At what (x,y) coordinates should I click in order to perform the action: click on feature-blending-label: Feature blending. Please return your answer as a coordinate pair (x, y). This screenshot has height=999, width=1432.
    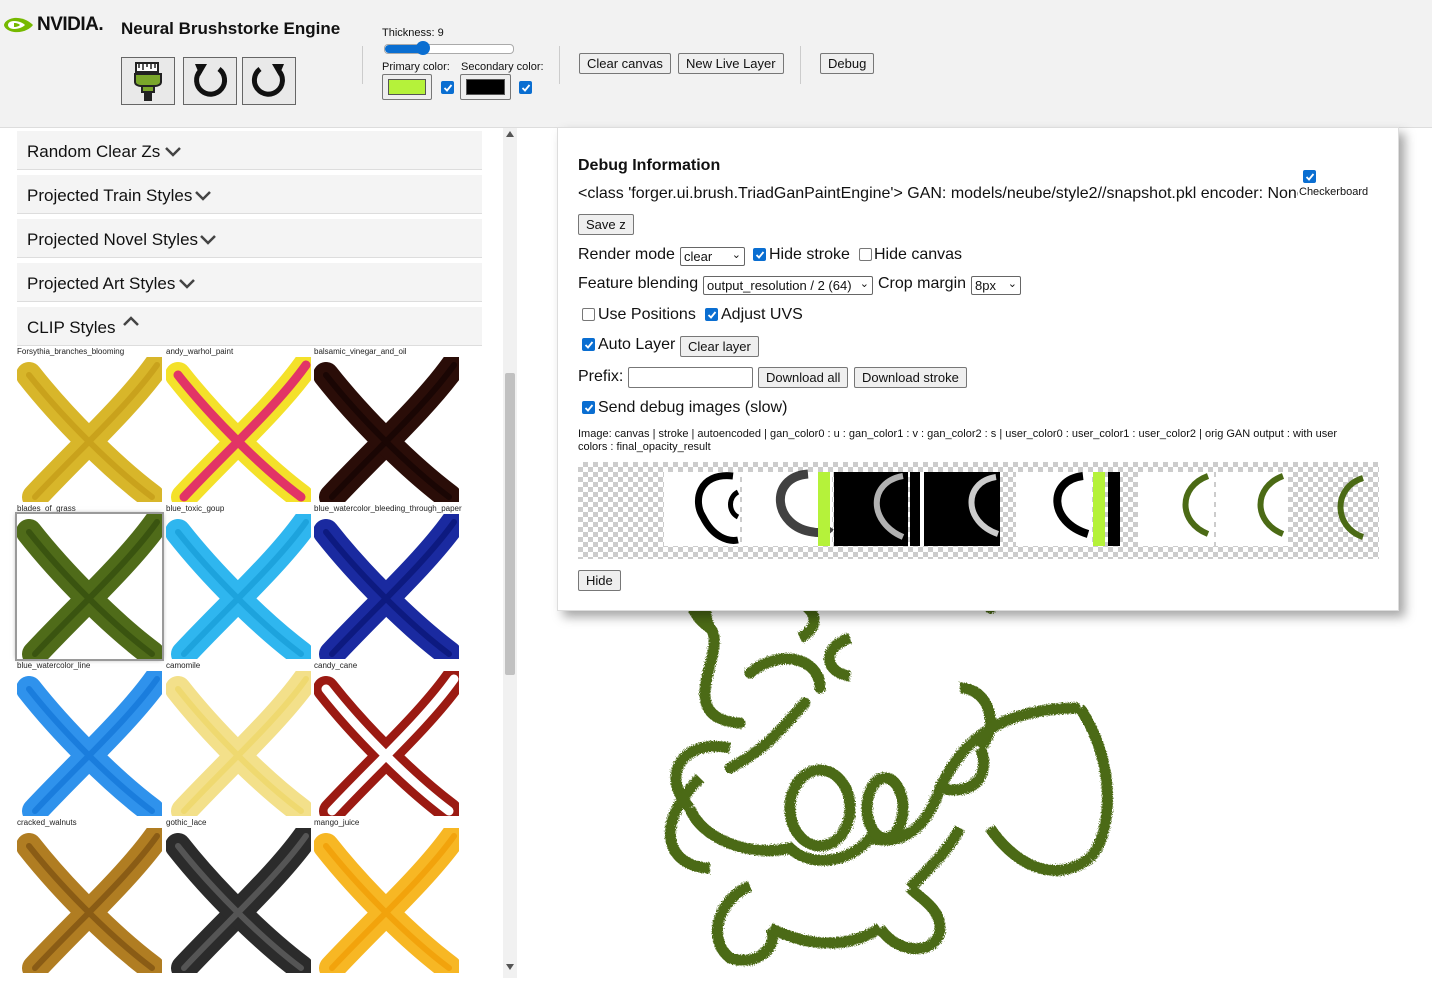
    Looking at the image, I should click on (638, 283).